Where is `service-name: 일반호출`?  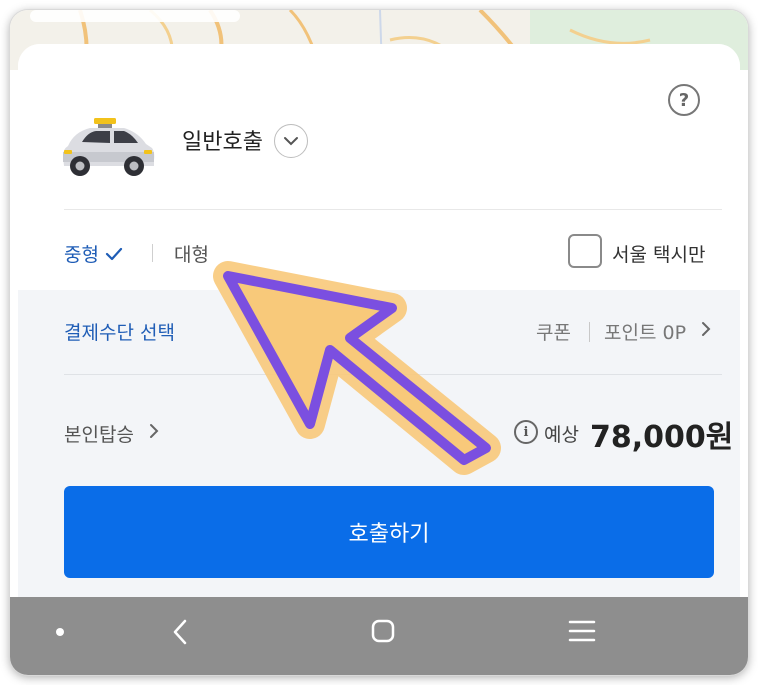 service-name: 일반호출 is located at coordinates (222, 140).